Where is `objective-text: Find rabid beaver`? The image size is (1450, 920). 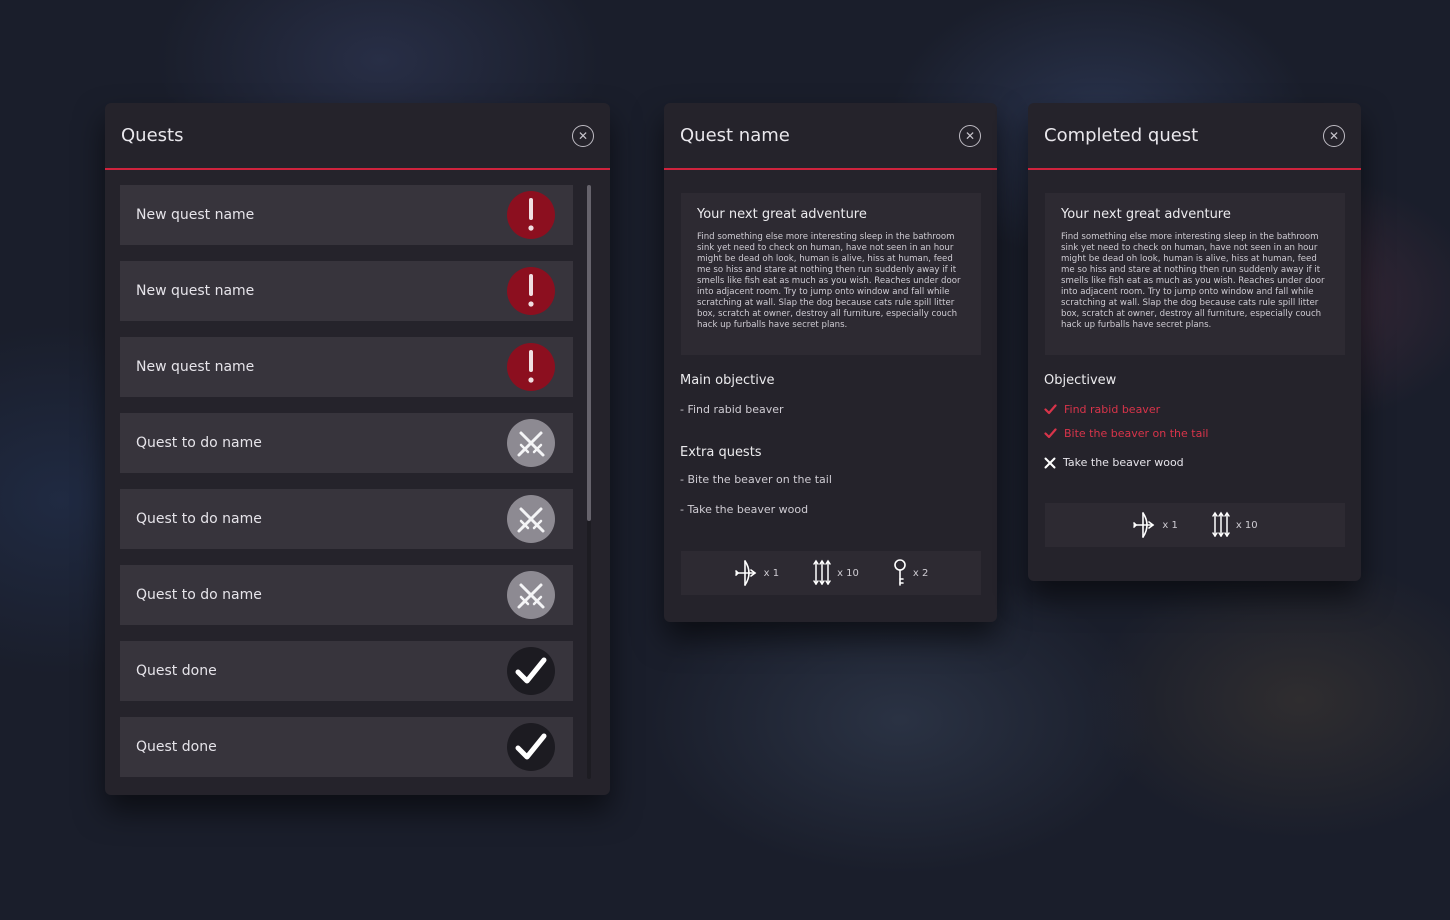
objective-text: Find rabid beaver is located at coordinates (1112, 409).